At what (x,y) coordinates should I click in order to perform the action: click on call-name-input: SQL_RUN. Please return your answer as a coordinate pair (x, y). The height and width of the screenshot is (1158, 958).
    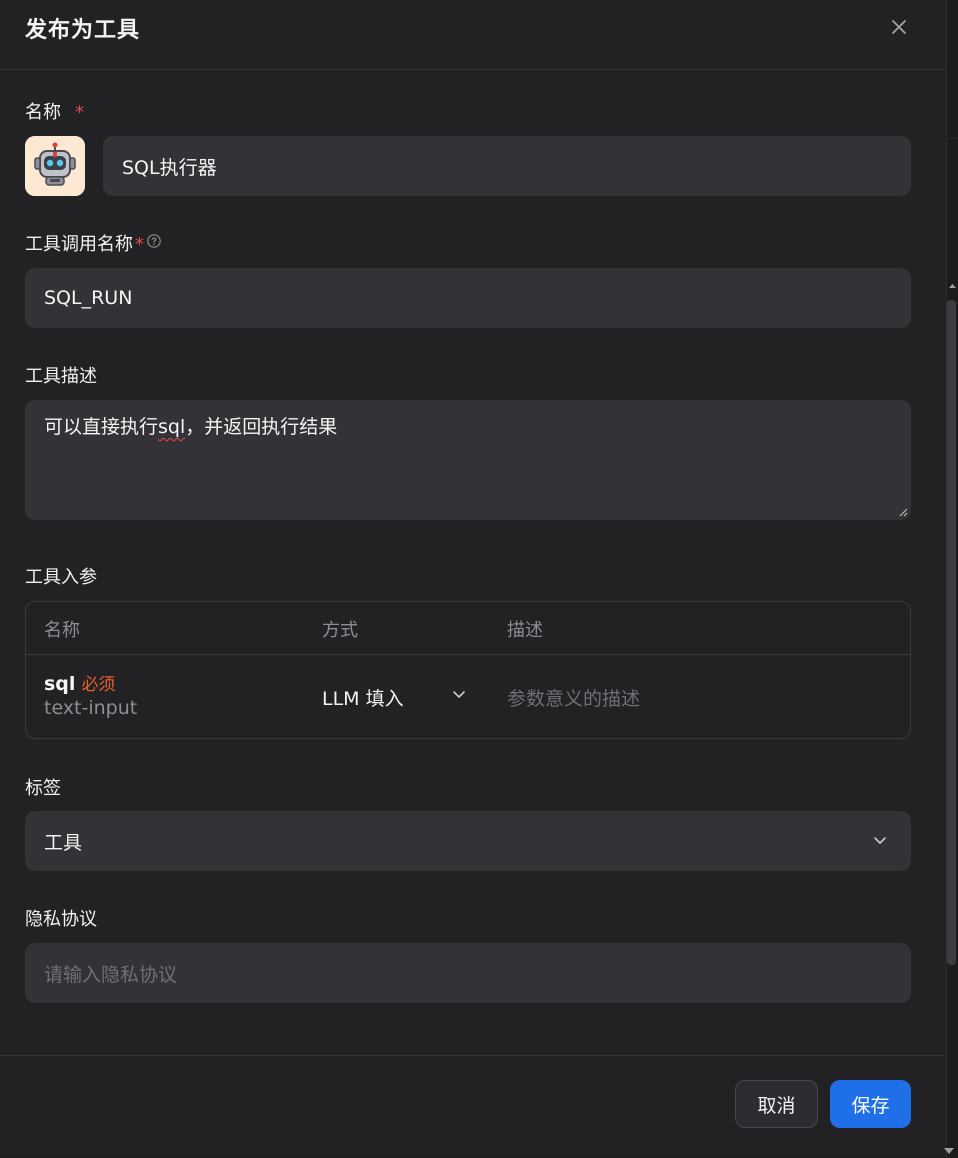
    Looking at the image, I should click on (468, 298).